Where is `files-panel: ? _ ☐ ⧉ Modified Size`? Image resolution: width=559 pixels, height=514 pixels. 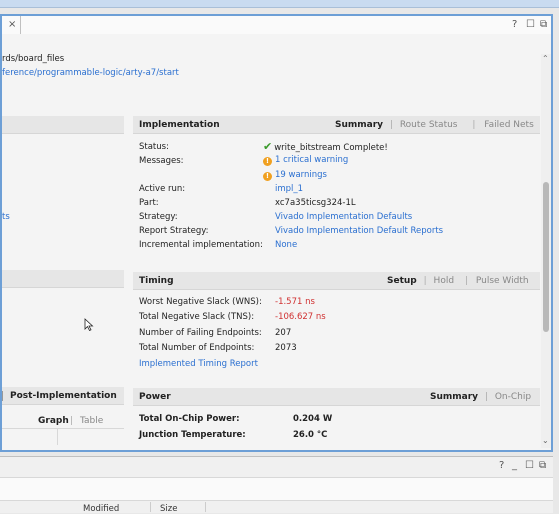 files-panel: ? _ ☐ ⧉ Modified Size is located at coordinates (276, 485).